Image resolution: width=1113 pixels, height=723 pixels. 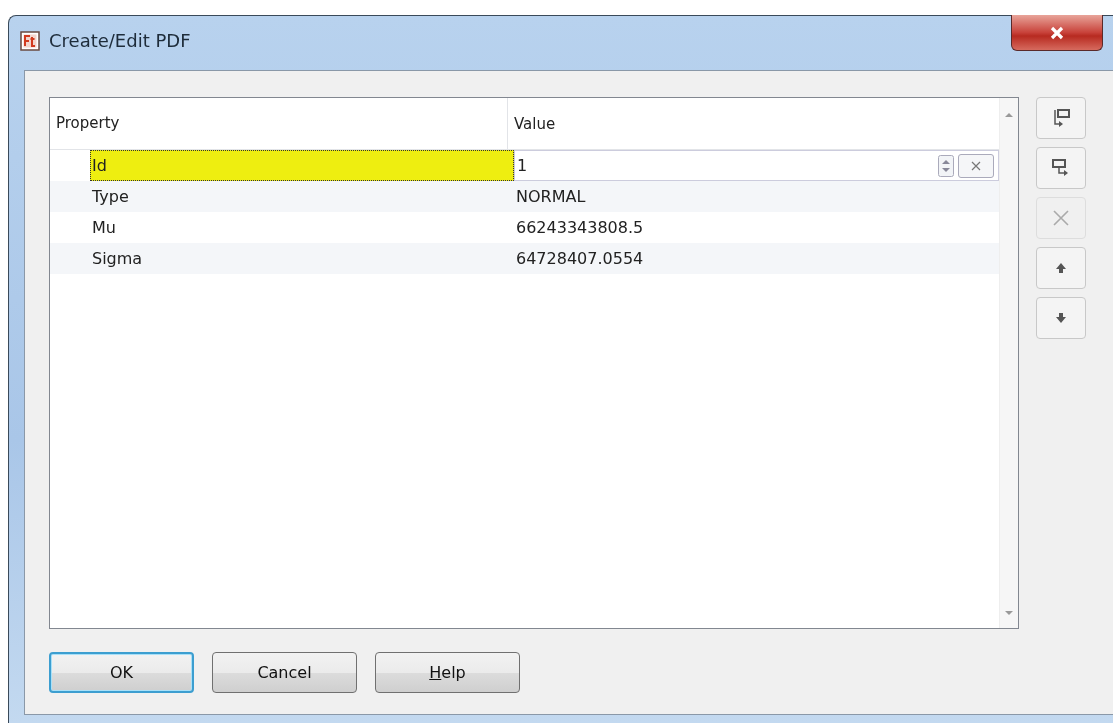 I want to click on dialog-button: OK, so click(x=121, y=672).